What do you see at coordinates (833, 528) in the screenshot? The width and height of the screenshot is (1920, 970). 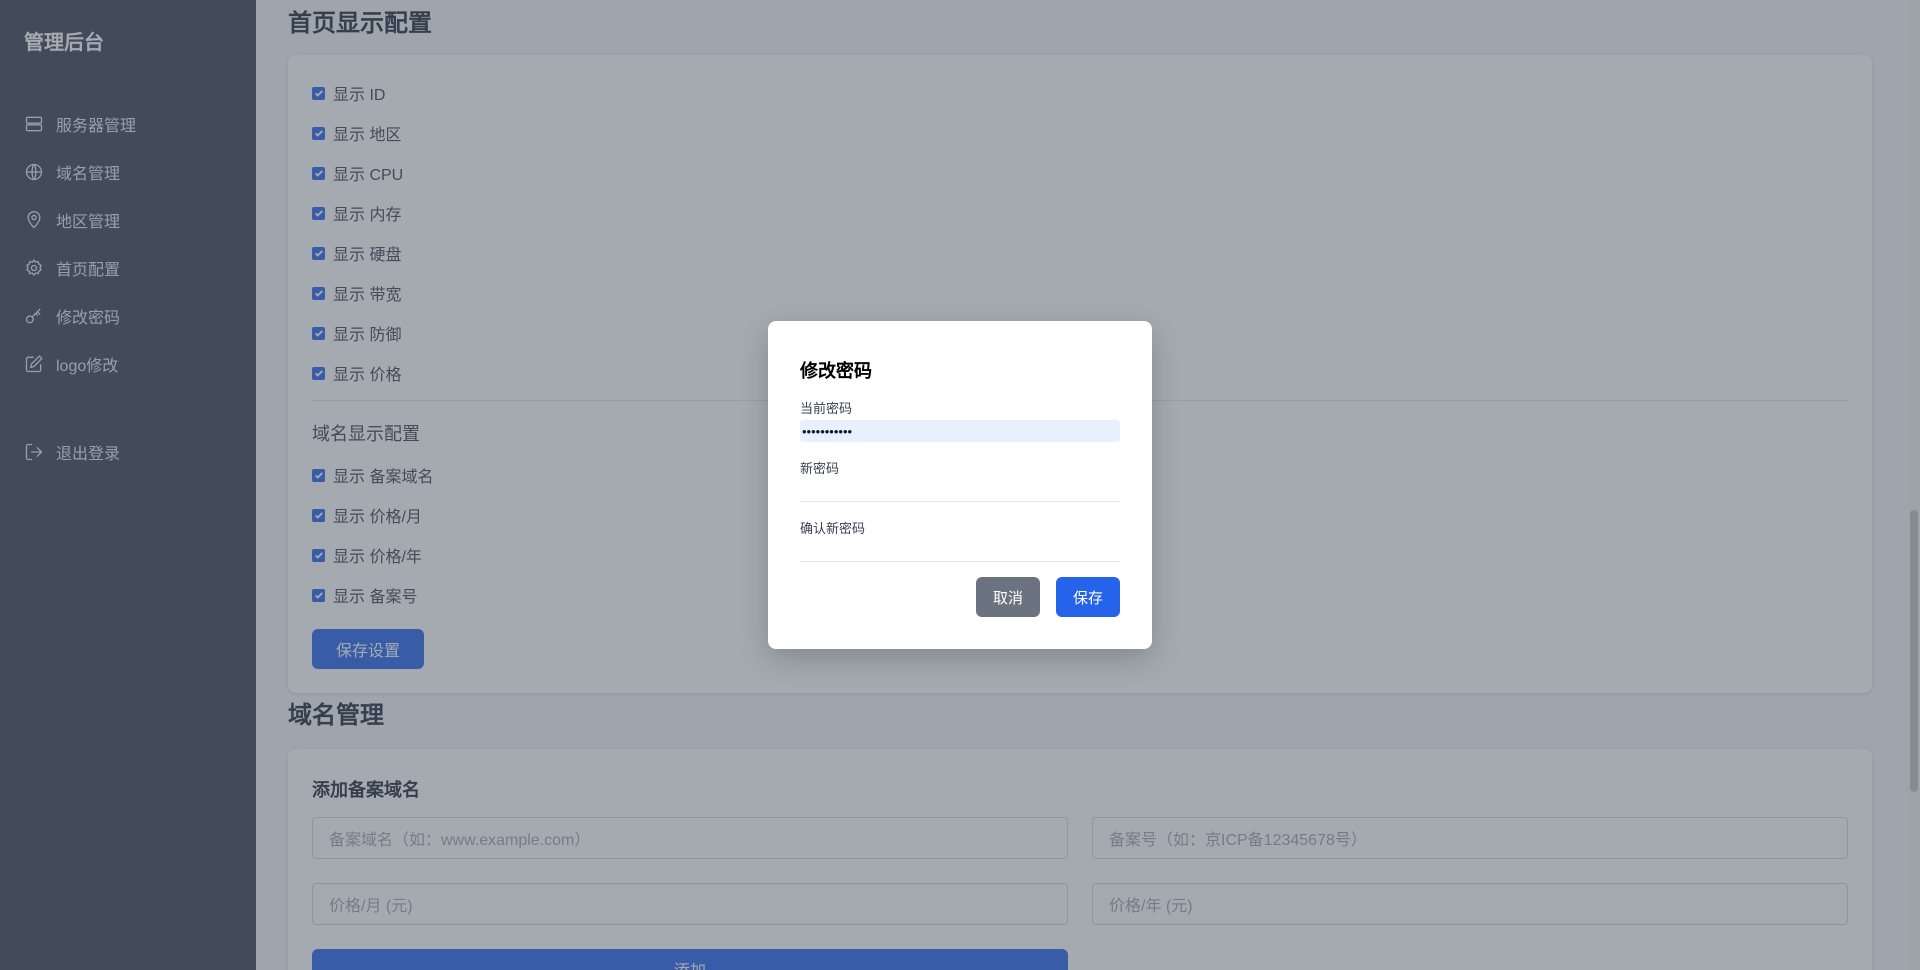 I see `confirm-password-label: 确认新密码` at bounding box center [833, 528].